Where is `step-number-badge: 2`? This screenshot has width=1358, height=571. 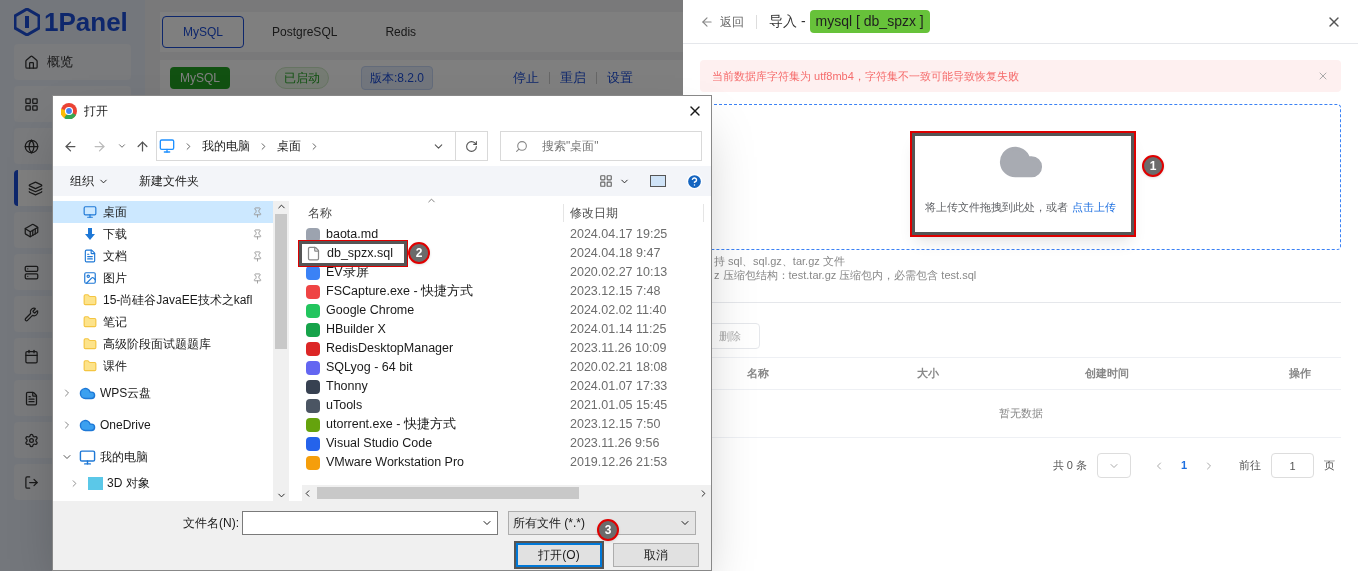 step-number-badge: 2 is located at coordinates (419, 253).